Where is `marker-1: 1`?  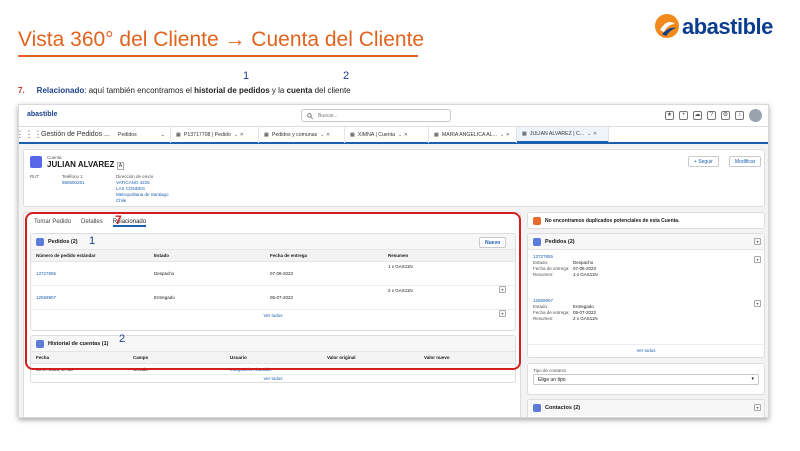
marker-1: 1 is located at coordinates (246, 76).